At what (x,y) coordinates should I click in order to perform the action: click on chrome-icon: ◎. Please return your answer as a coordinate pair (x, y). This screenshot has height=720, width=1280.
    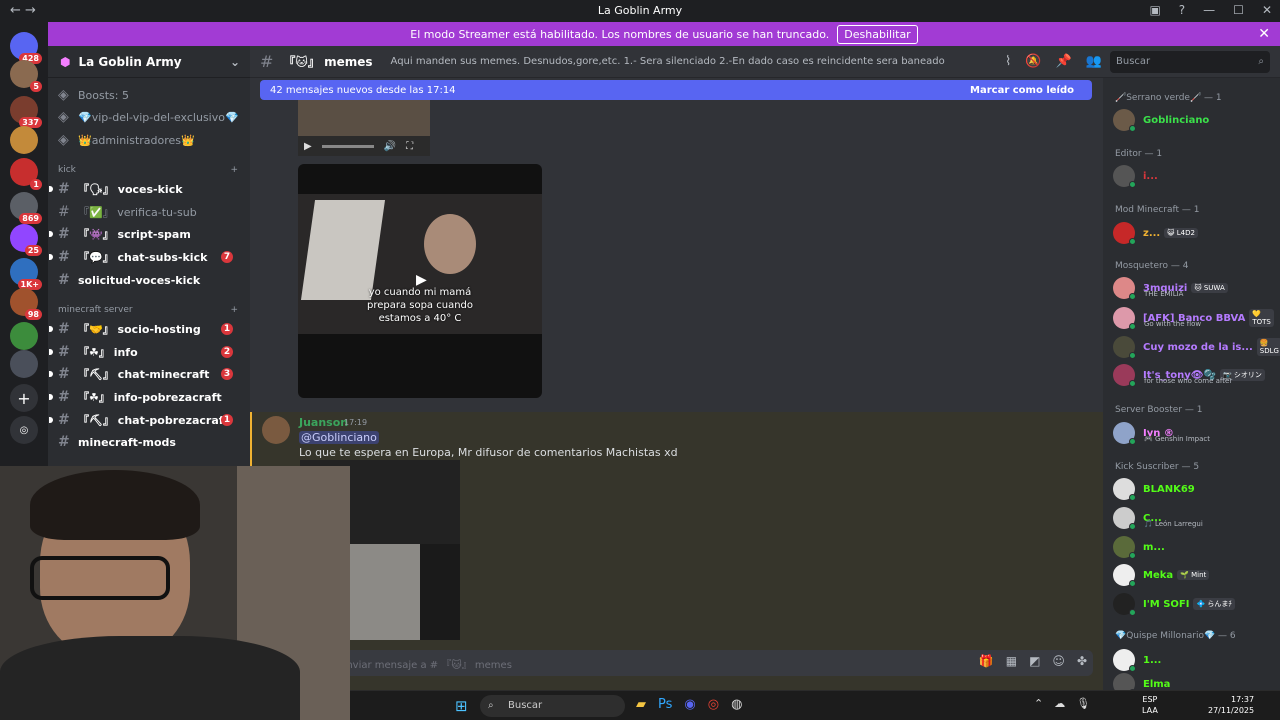
    Looking at the image, I should click on (713, 704).